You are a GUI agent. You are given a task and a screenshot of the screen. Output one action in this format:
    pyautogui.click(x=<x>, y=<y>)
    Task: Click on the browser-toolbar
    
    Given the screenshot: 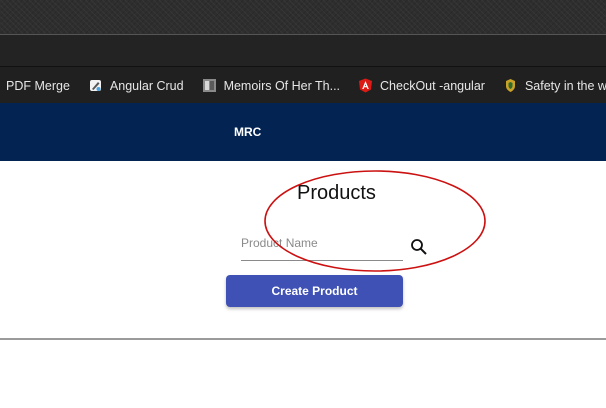 What is the action you would take?
    pyautogui.click(x=303, y=50)
    